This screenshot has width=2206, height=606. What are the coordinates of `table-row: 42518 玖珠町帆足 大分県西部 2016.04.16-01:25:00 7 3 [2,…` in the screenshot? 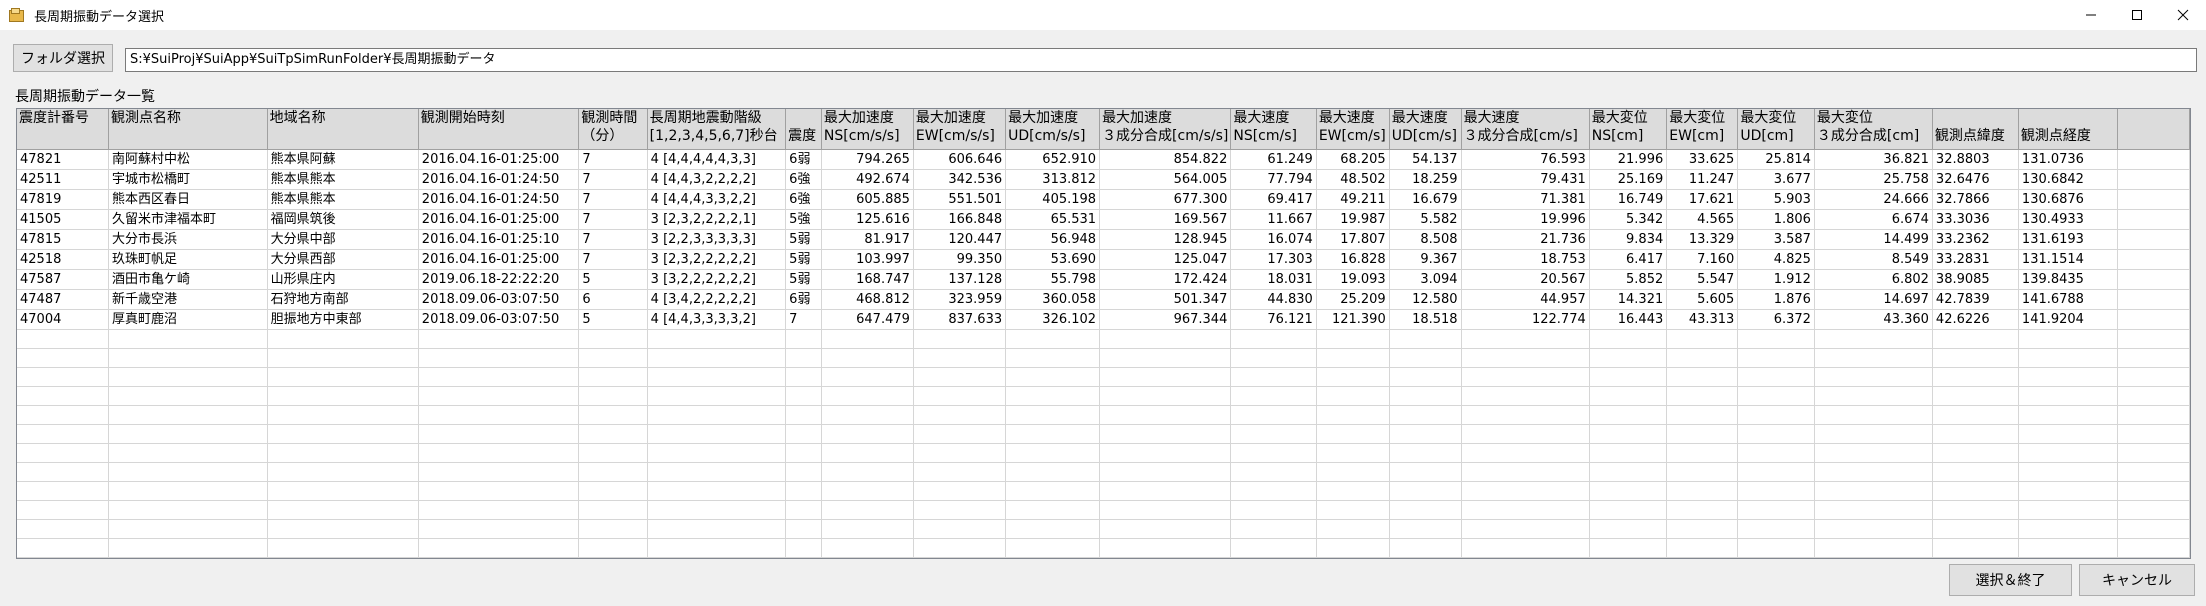 It's located at (1103, 259).